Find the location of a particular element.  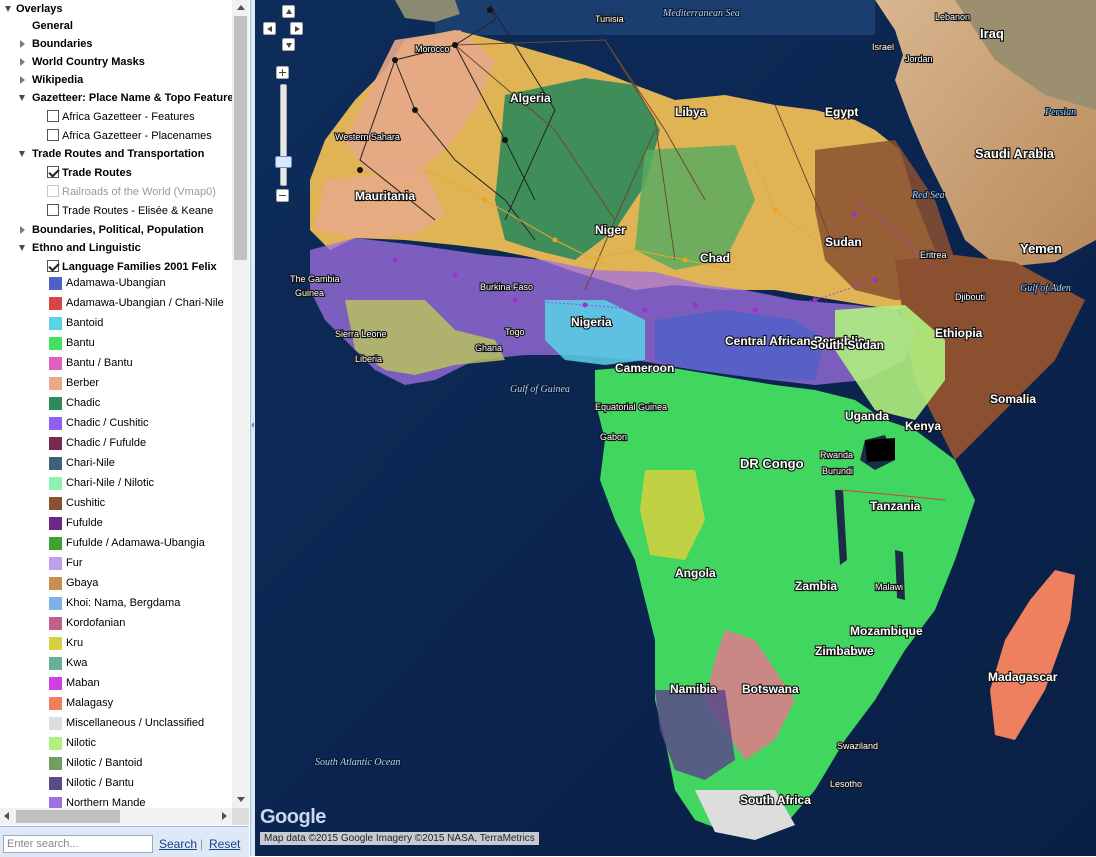

vertical-scrollbar is located at coordinates (240, 404).